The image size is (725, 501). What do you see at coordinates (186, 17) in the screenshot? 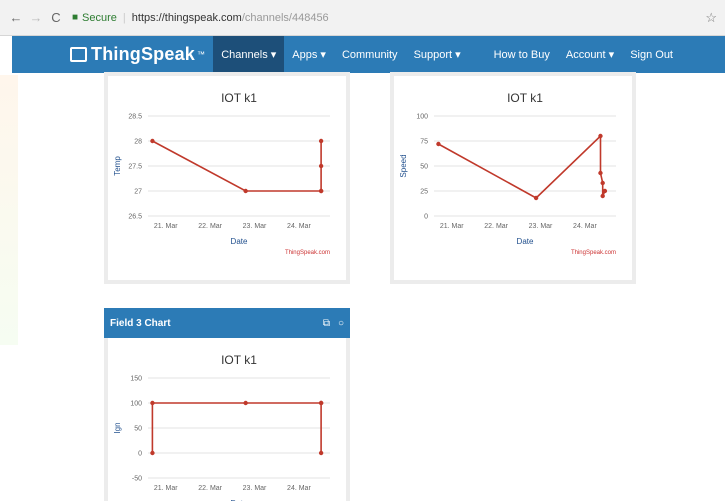
I see `url-host: https://thingspeak.com` at bounding box center [186, 17].